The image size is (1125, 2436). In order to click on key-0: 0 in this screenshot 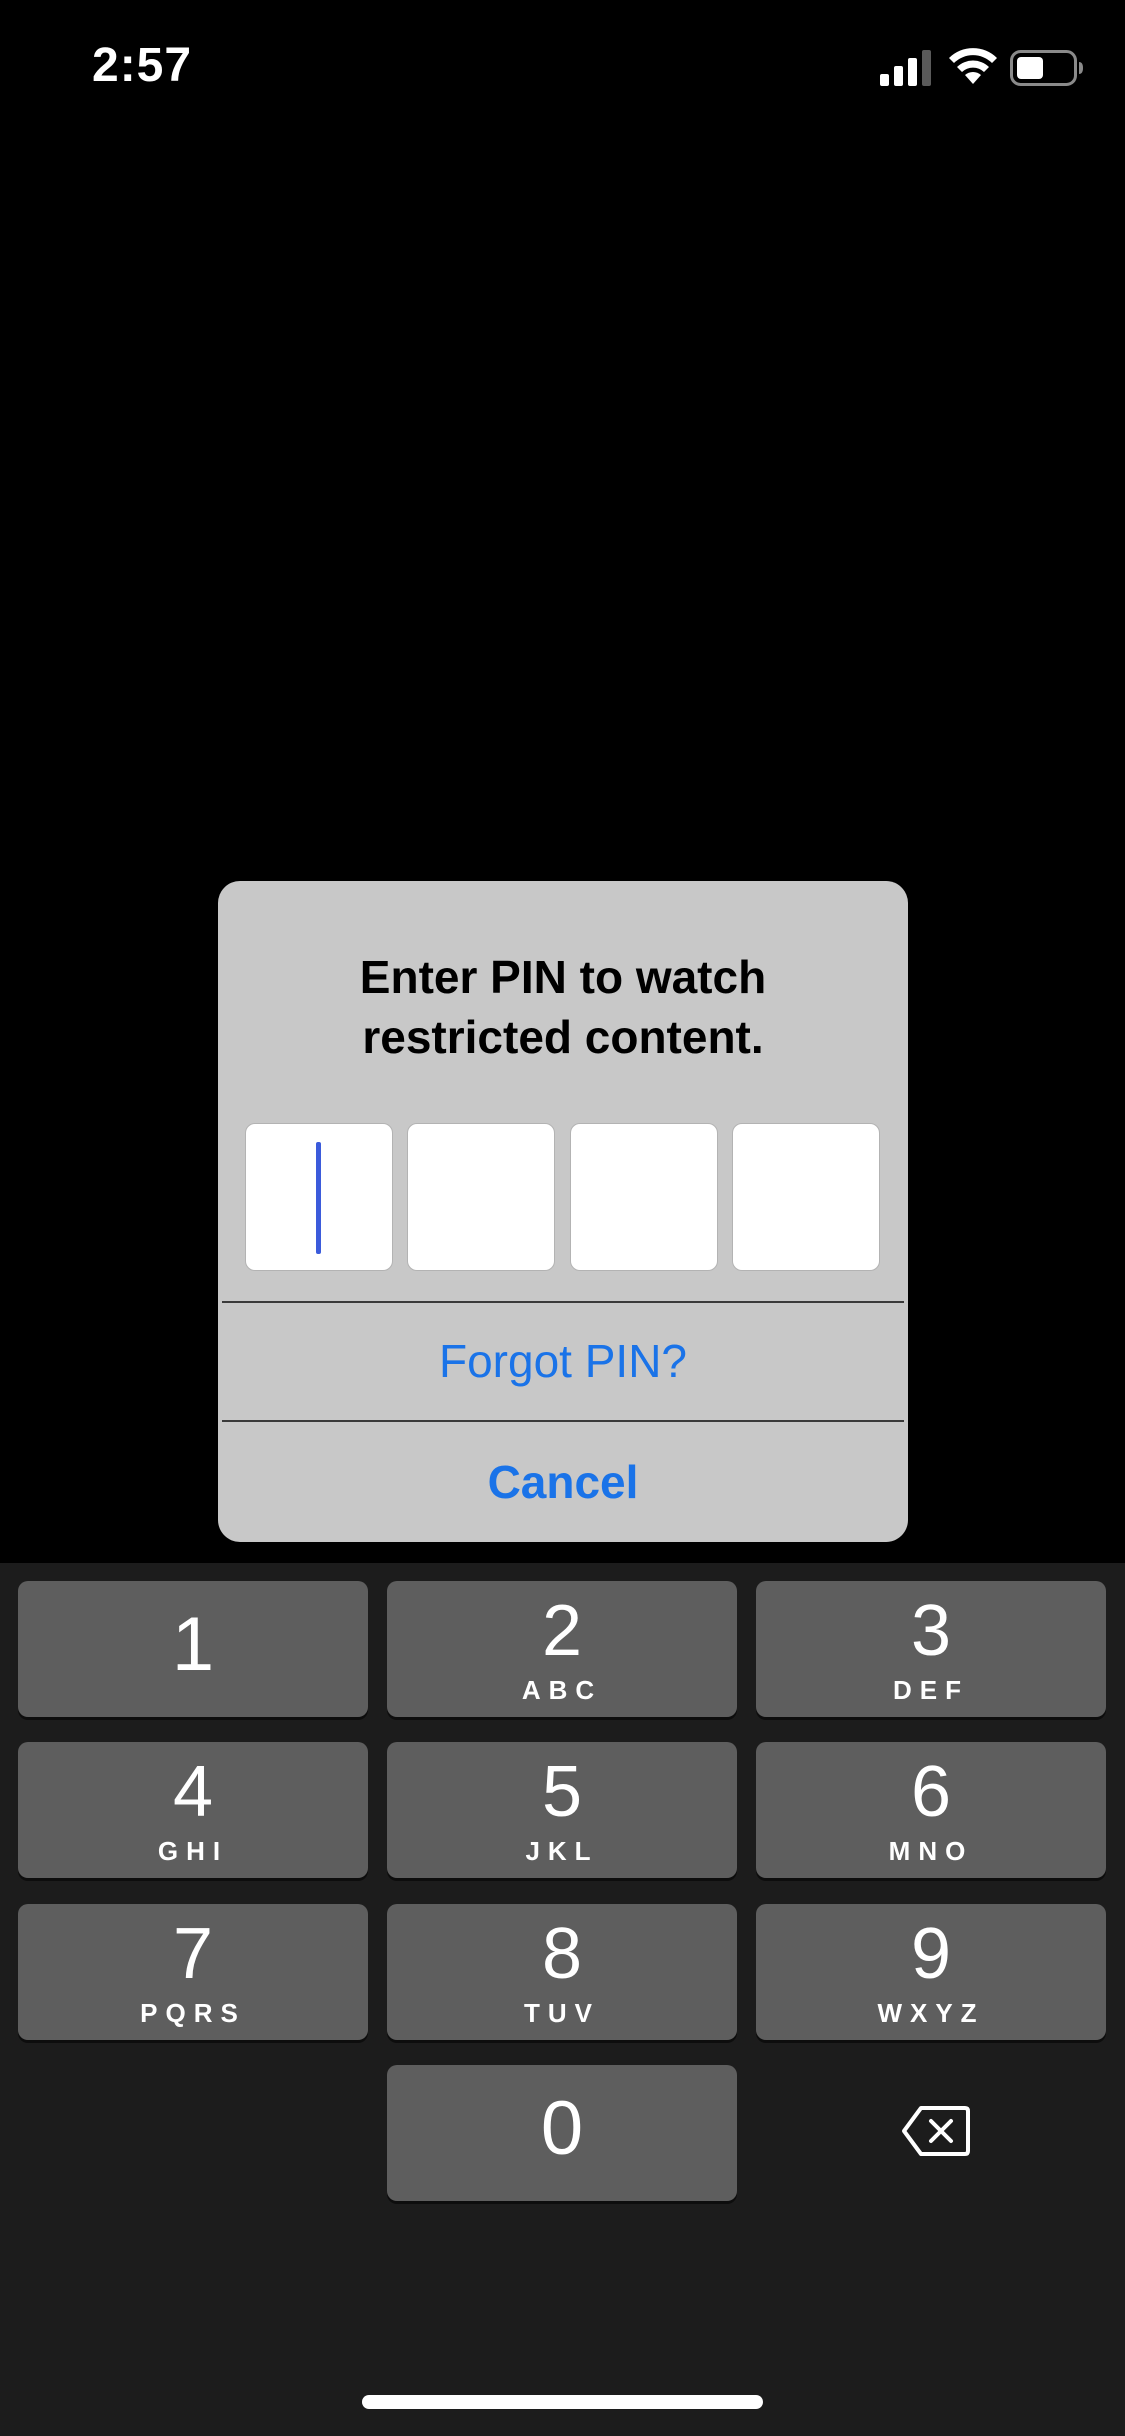, I will do `click(562, 2133)`.